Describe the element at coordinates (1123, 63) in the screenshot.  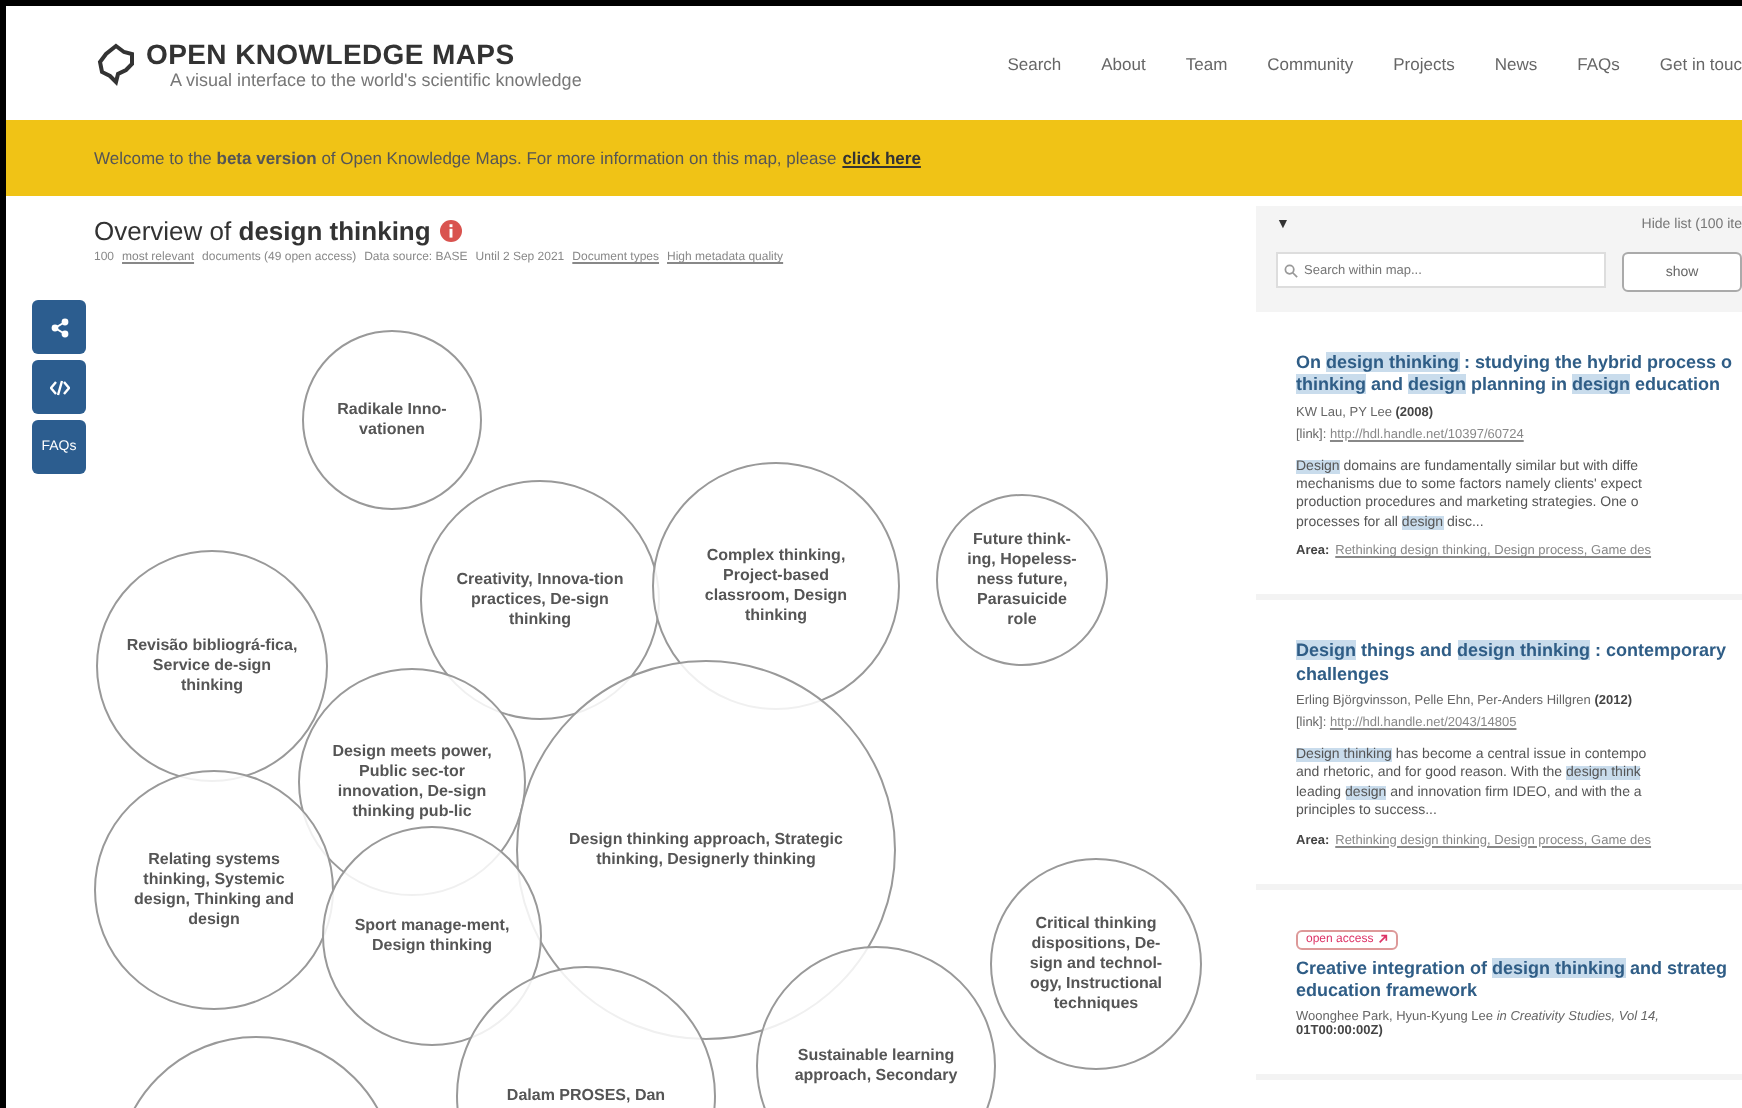
I see `nav-link: About` at that location.